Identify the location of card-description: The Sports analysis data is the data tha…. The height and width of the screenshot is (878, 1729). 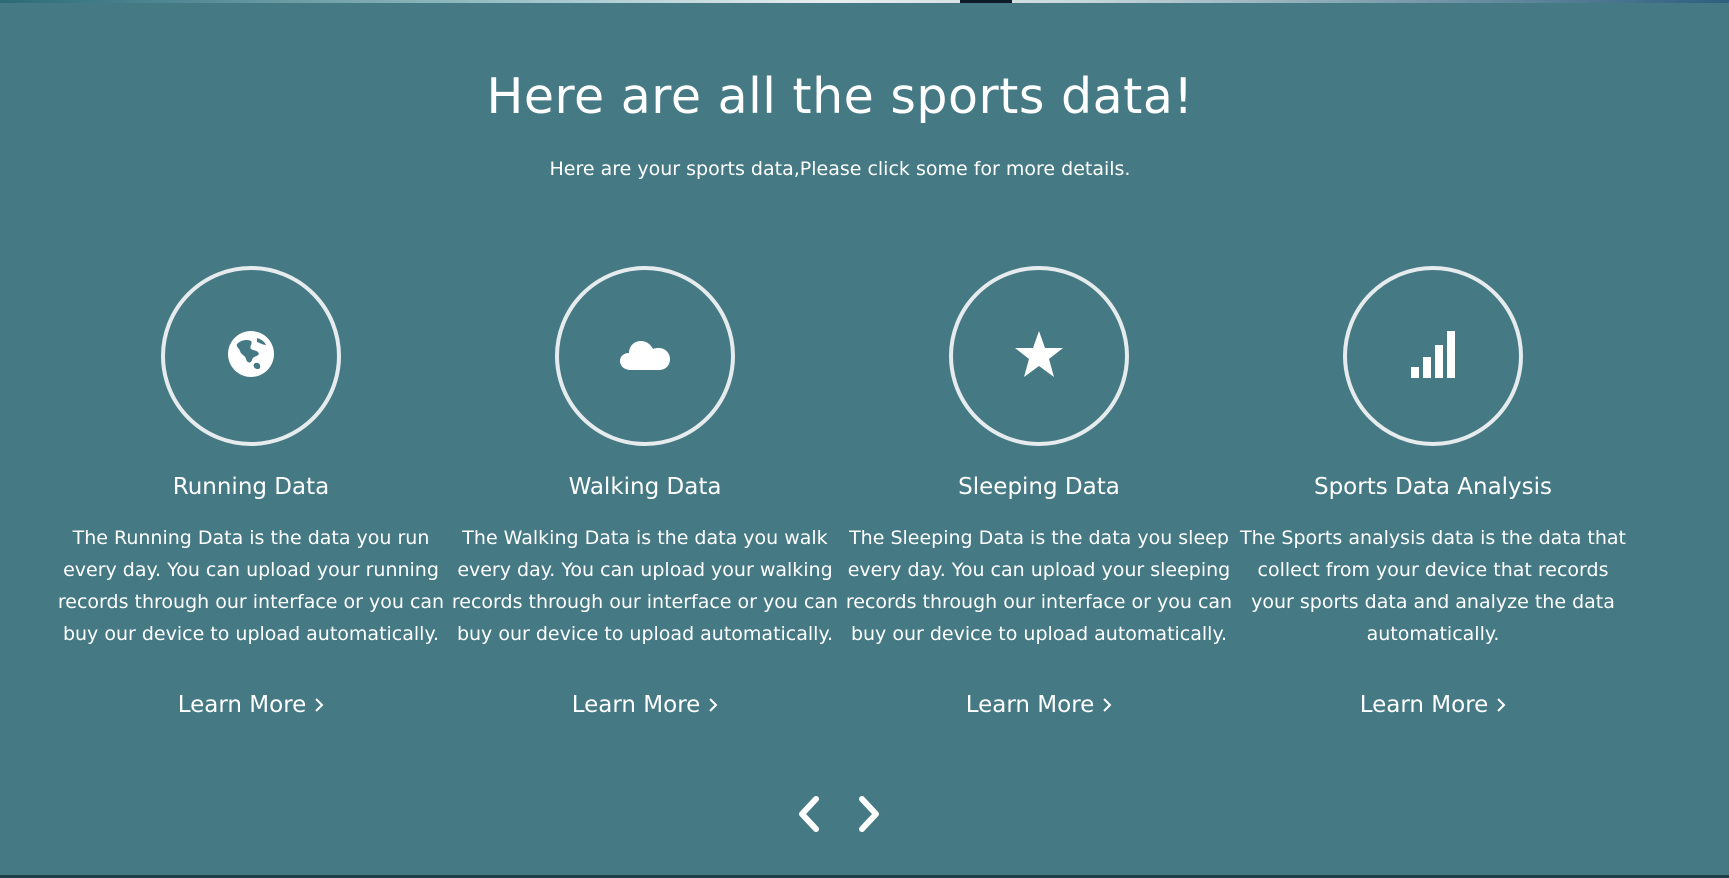
(1433, 586).